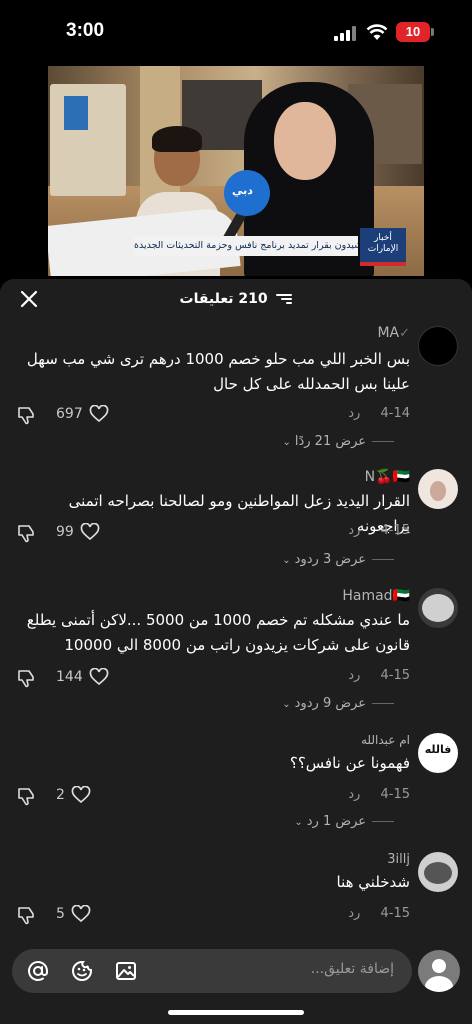  What do you see at coordinates (60, 914) in the screenshot?
I see `like-count: 5` at bounding box center [60, 914].